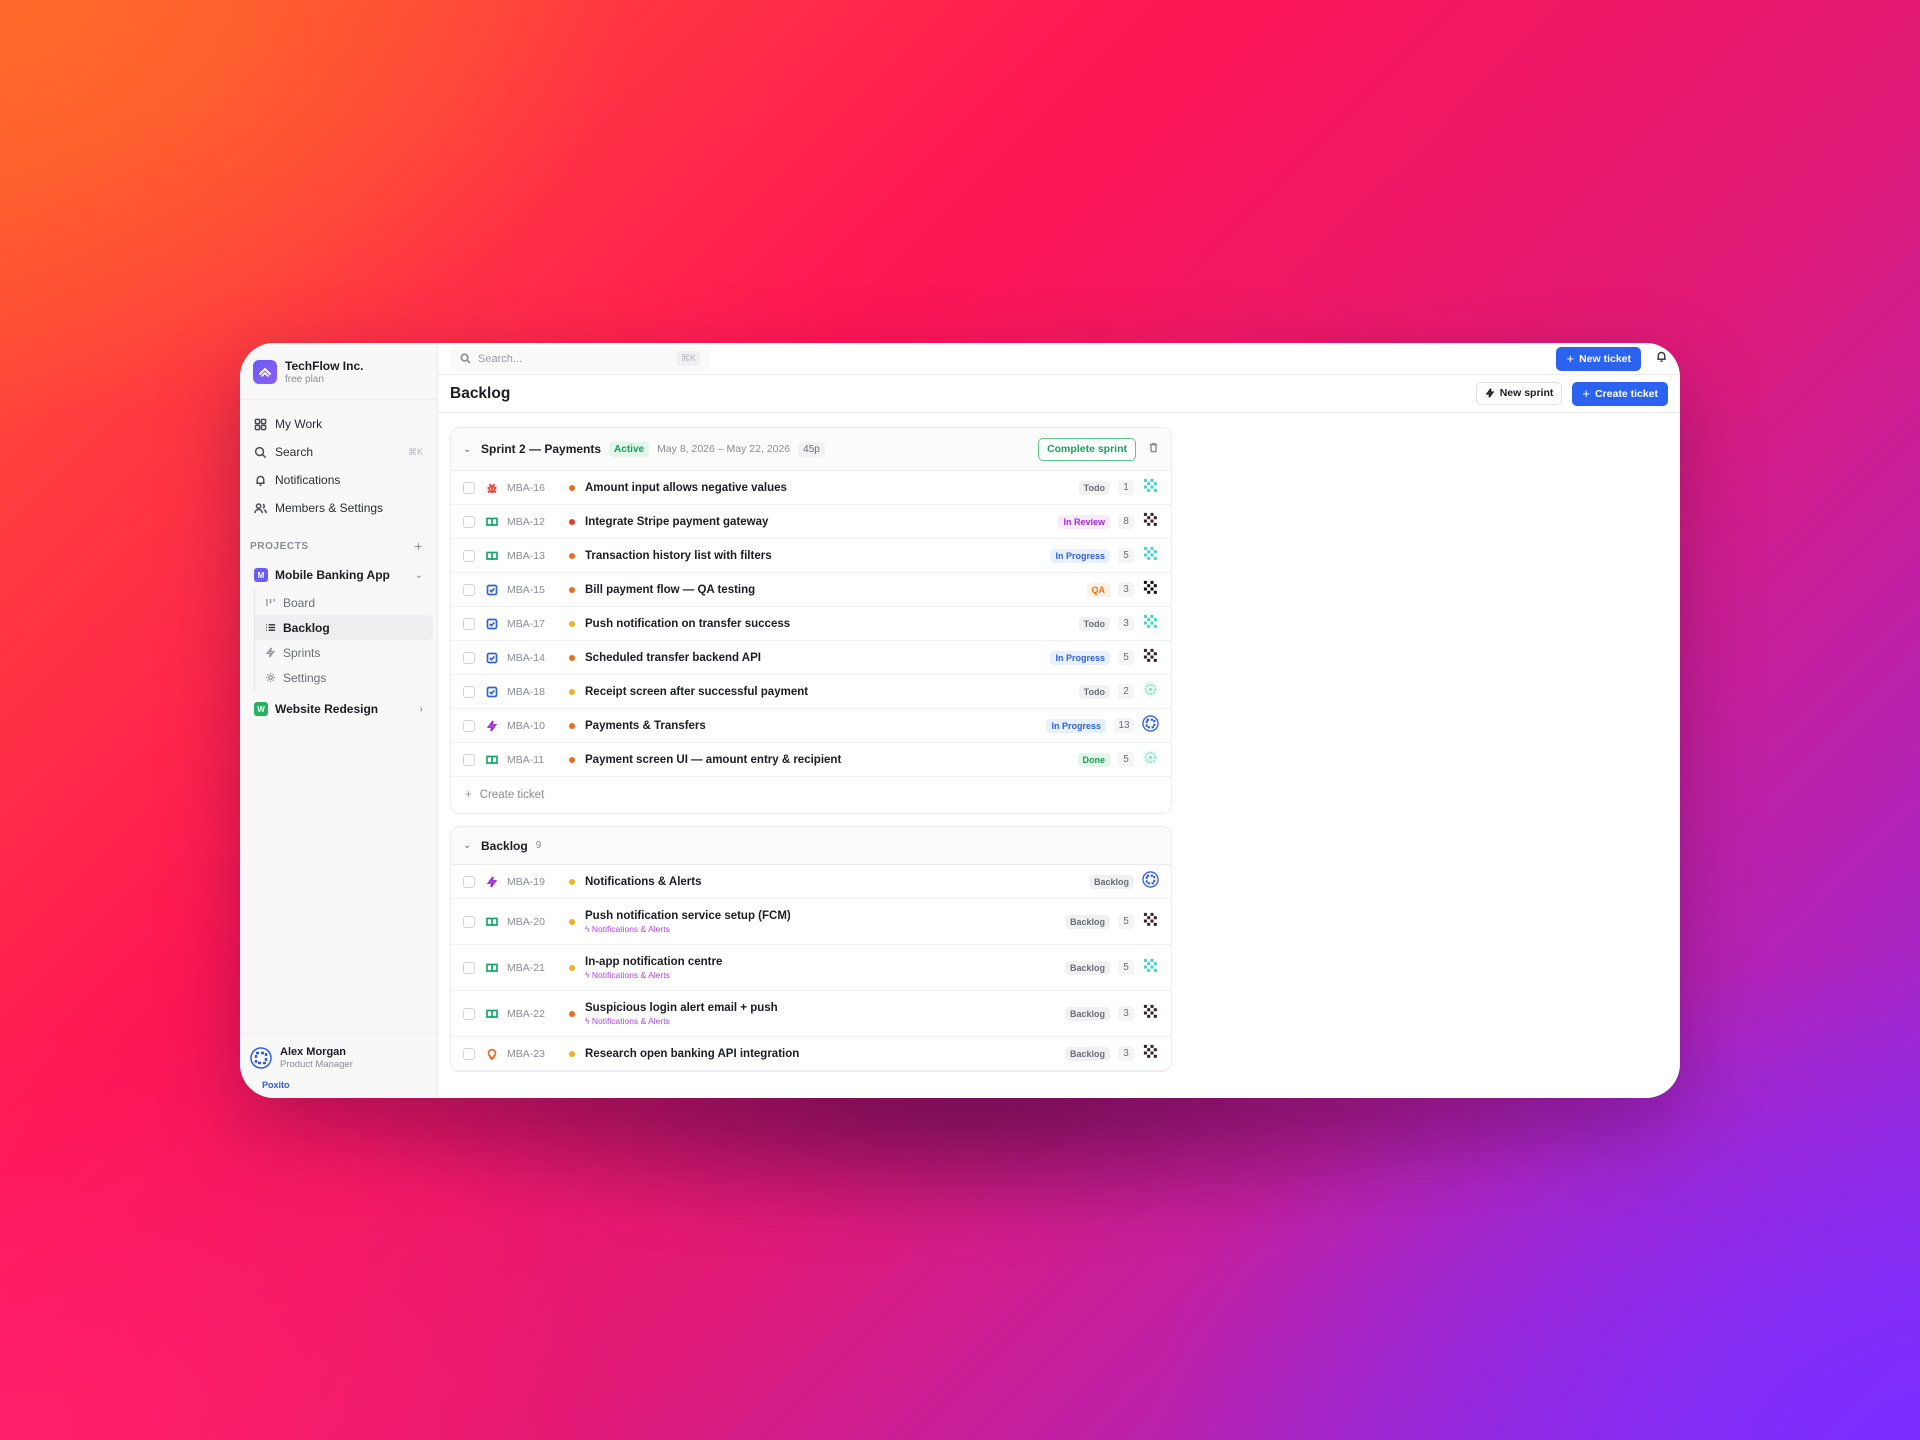 This screenshot has height=1440, width=1920. I want to click on ticket-key: MBA-20, so click(526, 921).